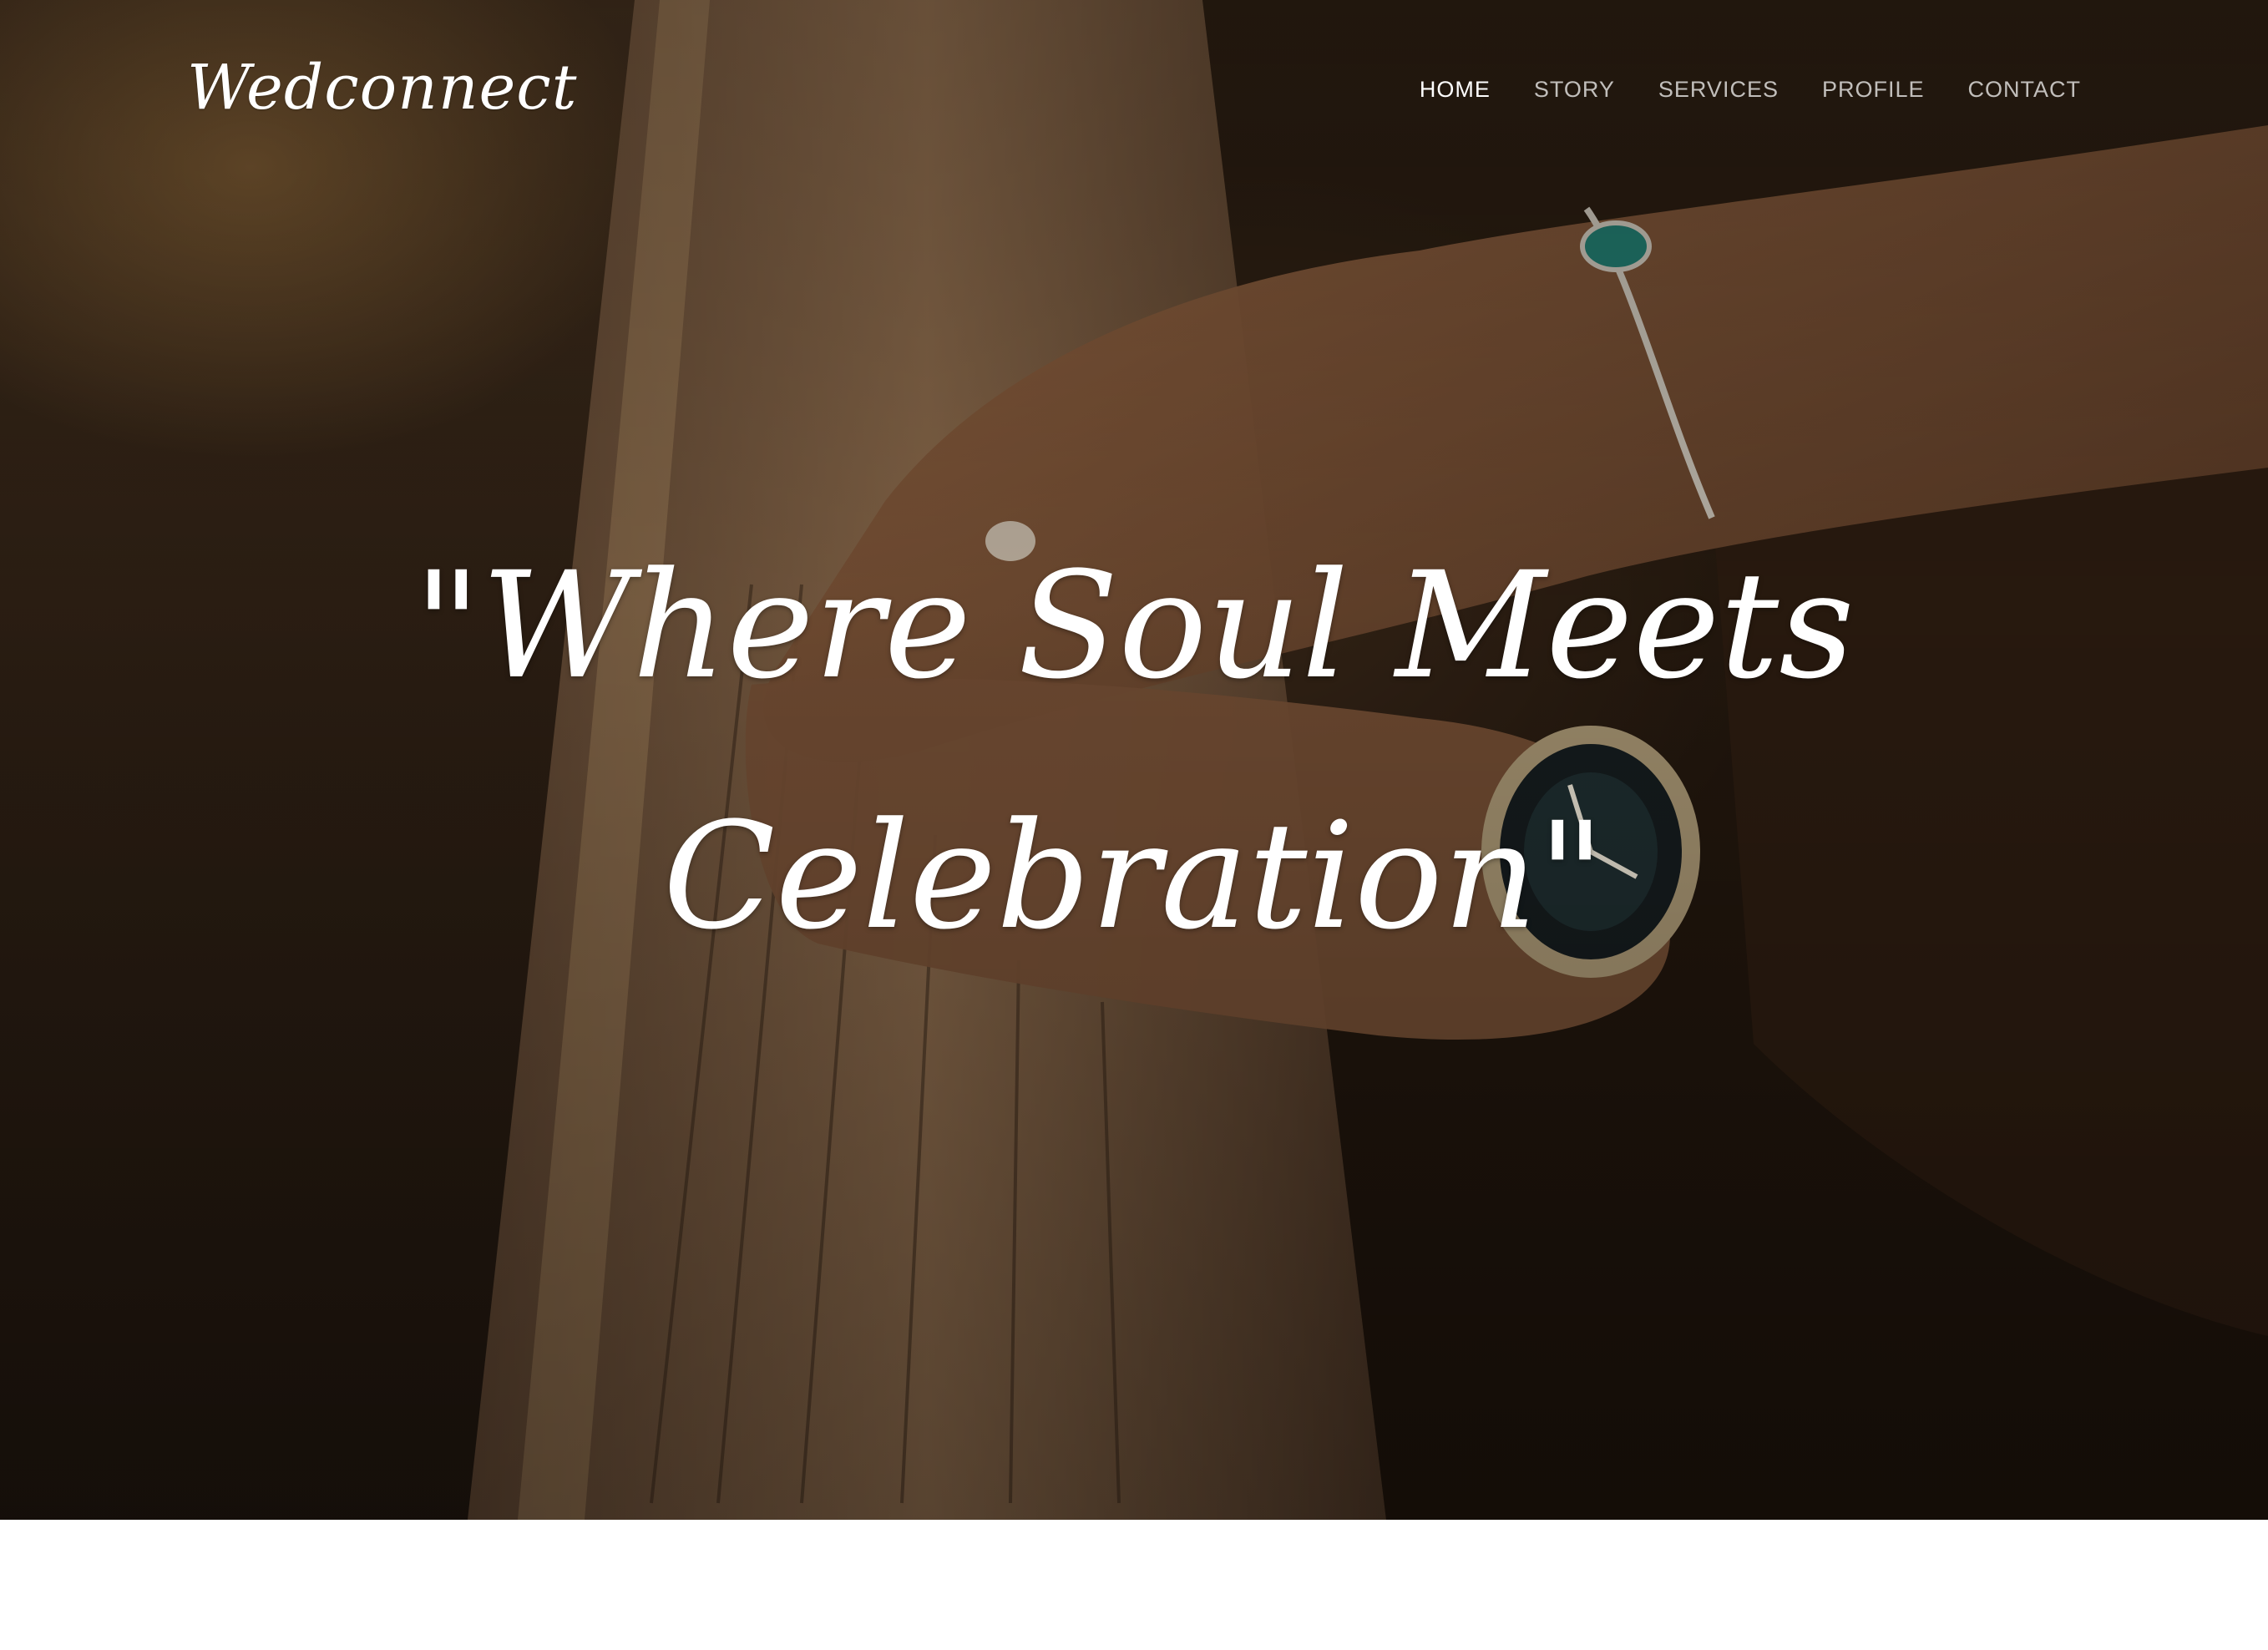  What do you see at coordinates (382, 88) in the screenshot?
I see `brand-logo: Wedconnect` at bounding box center [382, 88].